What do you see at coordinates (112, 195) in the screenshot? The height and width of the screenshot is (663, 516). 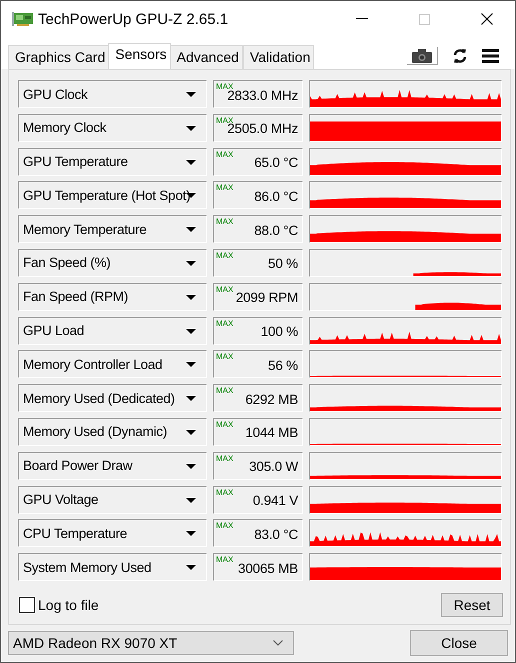 I see `sensor-dropdown: GPU Temperature (Hot Spot)` at bounding box center [112, 195].